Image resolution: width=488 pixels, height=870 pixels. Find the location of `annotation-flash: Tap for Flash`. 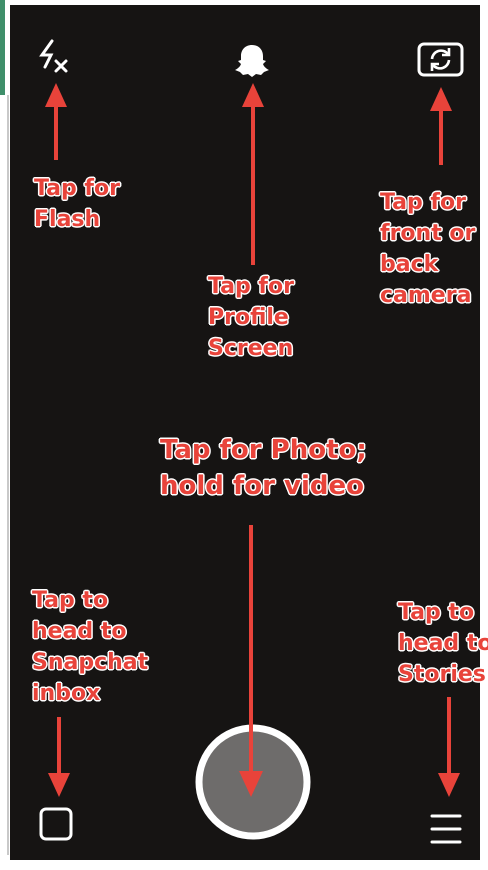

annotation-flash: Tap for Flash is located at coordinates (77, 204).